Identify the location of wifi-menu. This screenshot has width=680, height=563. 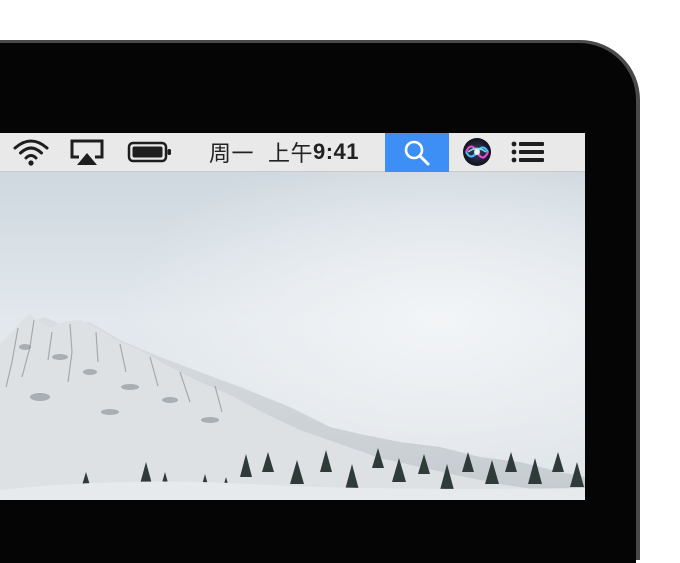
(31, 152).